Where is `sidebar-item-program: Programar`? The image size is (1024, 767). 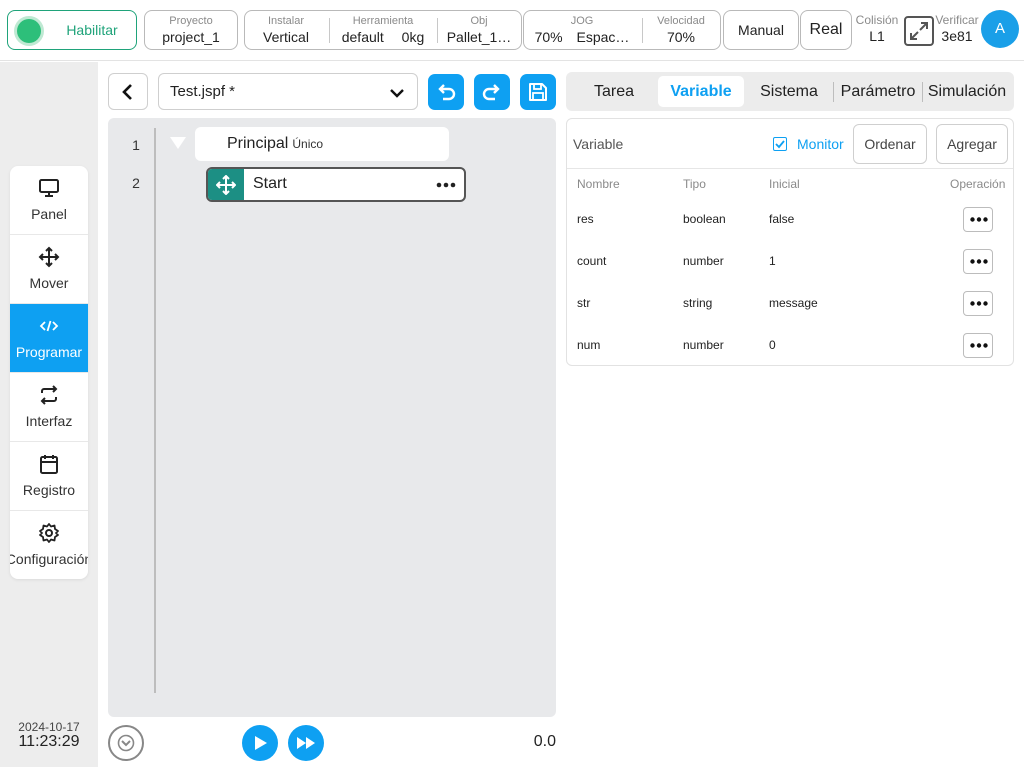
sidebar-item-program: Programar is located at coordinates (49, 338).